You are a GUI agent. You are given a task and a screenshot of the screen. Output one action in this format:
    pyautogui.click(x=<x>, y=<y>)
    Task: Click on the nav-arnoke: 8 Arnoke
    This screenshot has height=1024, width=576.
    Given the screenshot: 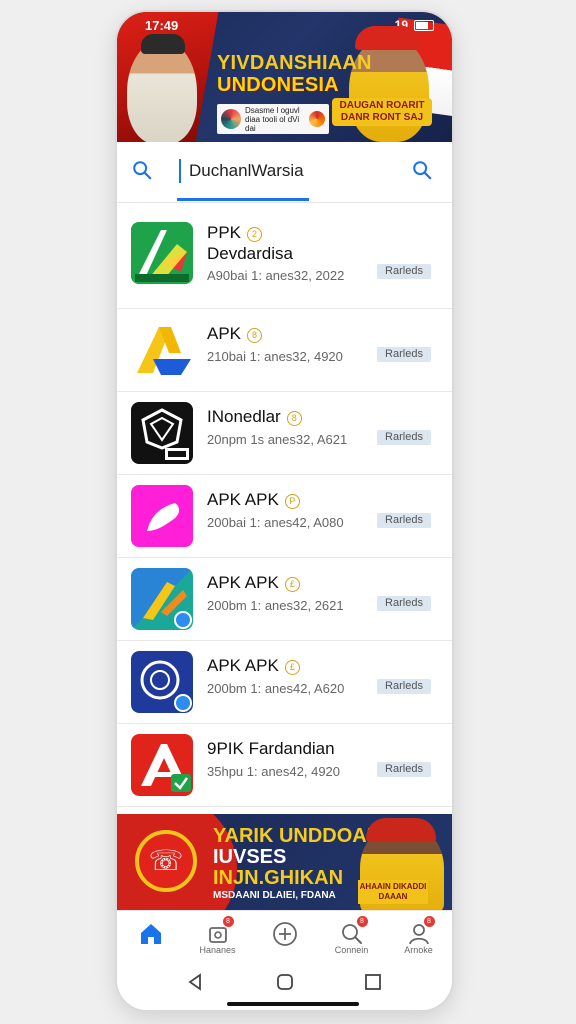 What is the action you would take?
    pyautogui.click(x=418, y=938)
    